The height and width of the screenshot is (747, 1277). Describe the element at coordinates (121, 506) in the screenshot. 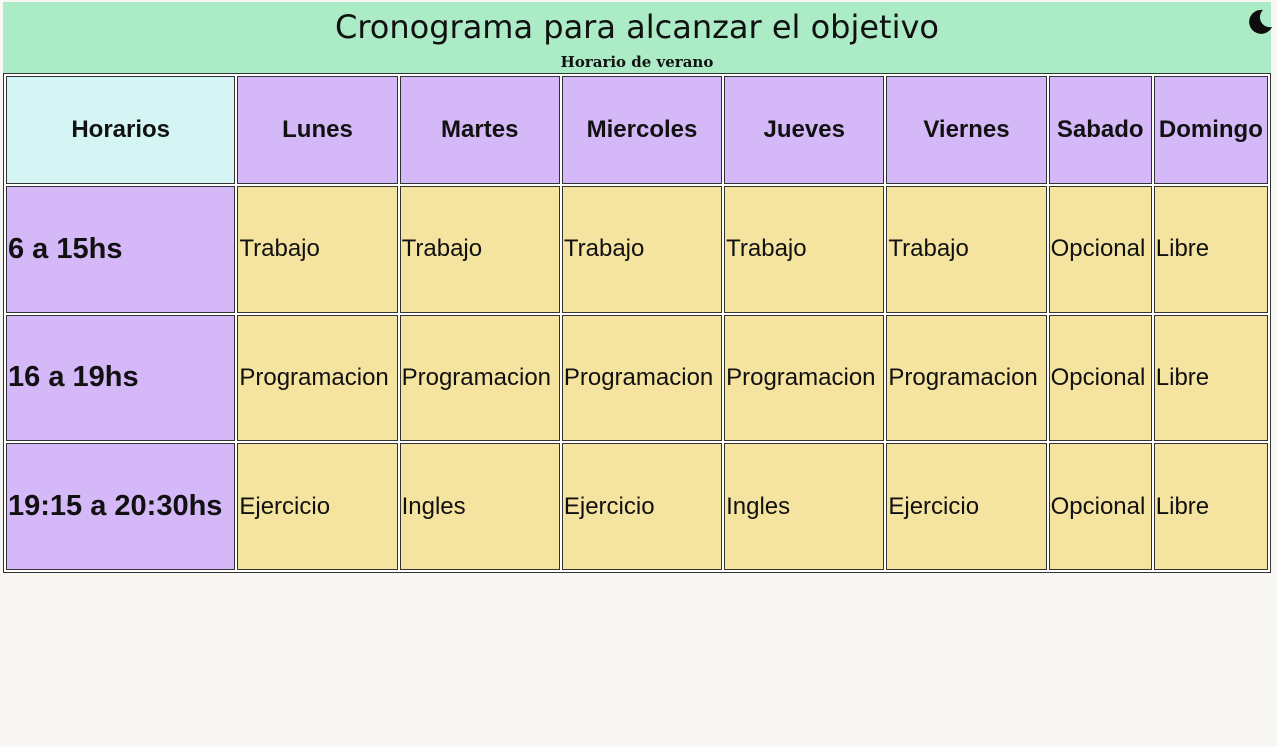

I see `time-slot-label: 19:15 a 20:30hs` at that location.